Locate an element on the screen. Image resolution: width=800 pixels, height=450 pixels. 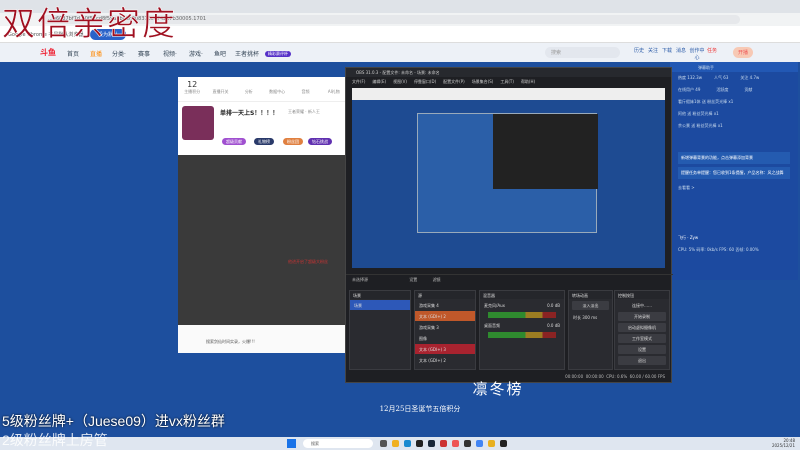
menu-file: 文件(F) is located at coordinates (358, 81).